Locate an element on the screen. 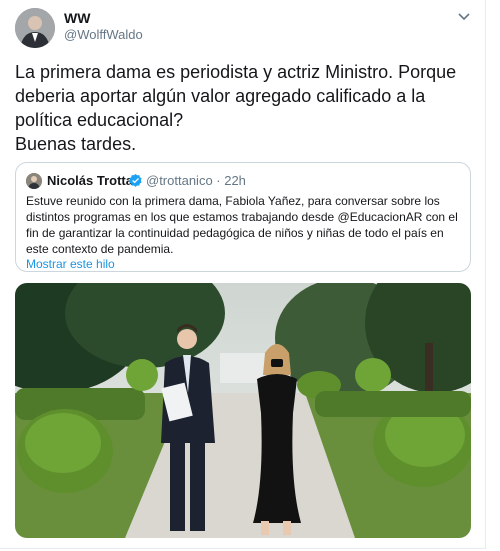 Image resolution: width=500 pixels, height=551 pixels. verified-badge-icon is located at coordinates (135, 180).